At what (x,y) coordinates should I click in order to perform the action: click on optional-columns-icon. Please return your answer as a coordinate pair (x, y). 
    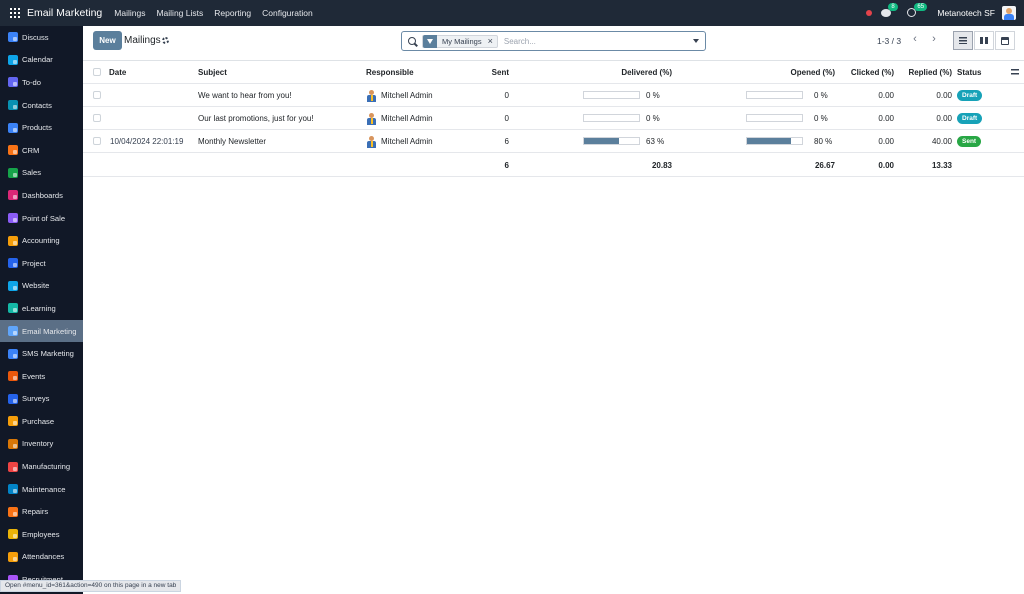
    Looking at the image, I should click on (1015, 72).